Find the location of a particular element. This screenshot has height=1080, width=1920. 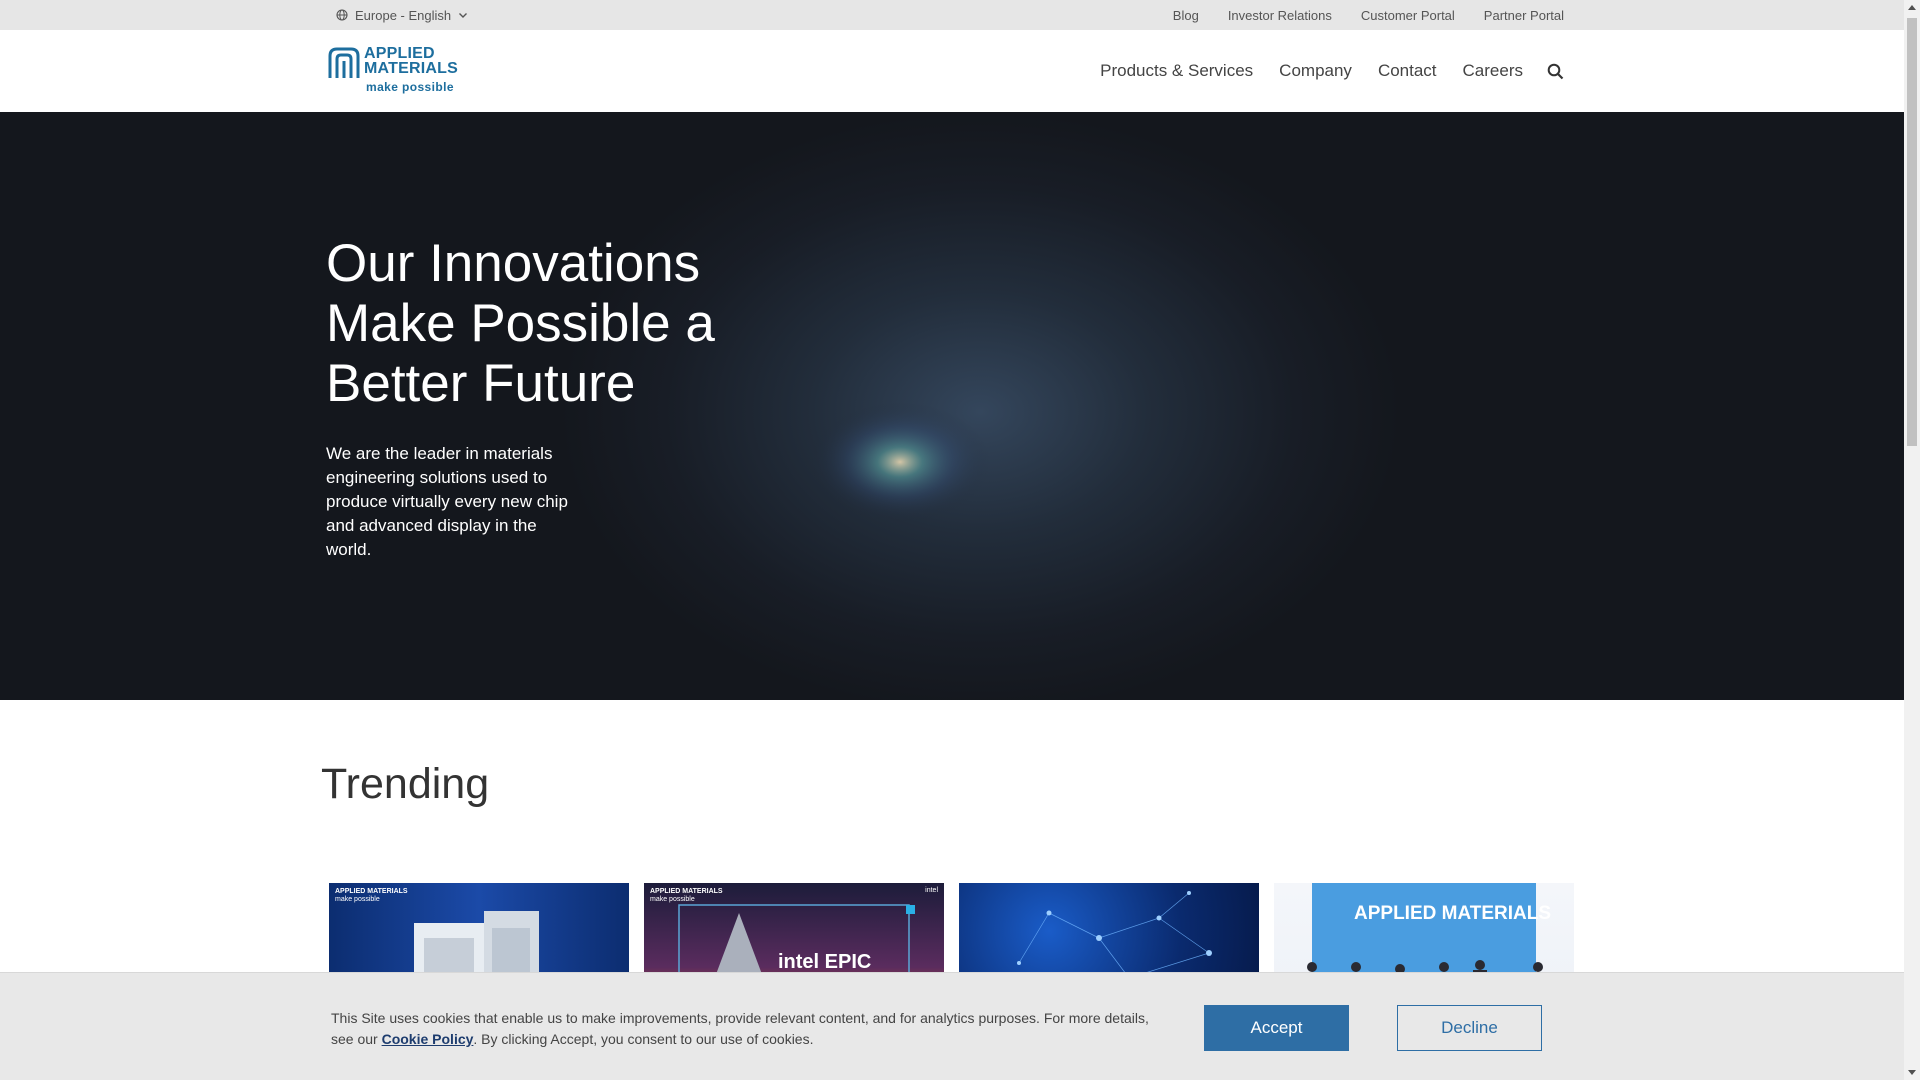

scrollbar-thumb is located at coordinates (1912, 232).